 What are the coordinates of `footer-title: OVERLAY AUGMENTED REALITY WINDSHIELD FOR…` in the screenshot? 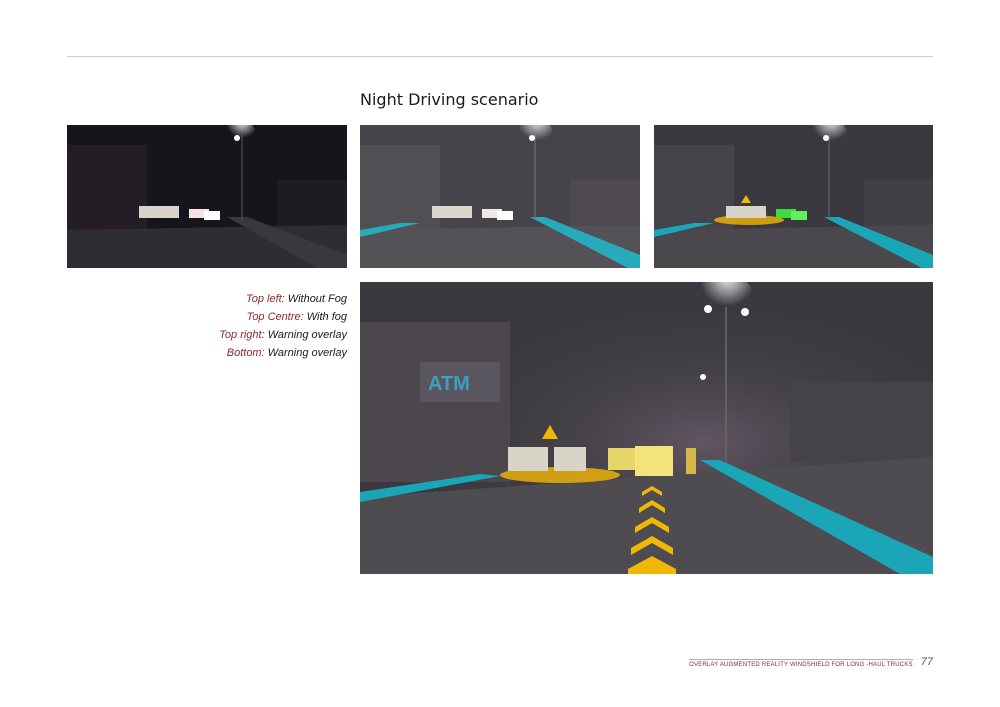 It's located at (801, 663).